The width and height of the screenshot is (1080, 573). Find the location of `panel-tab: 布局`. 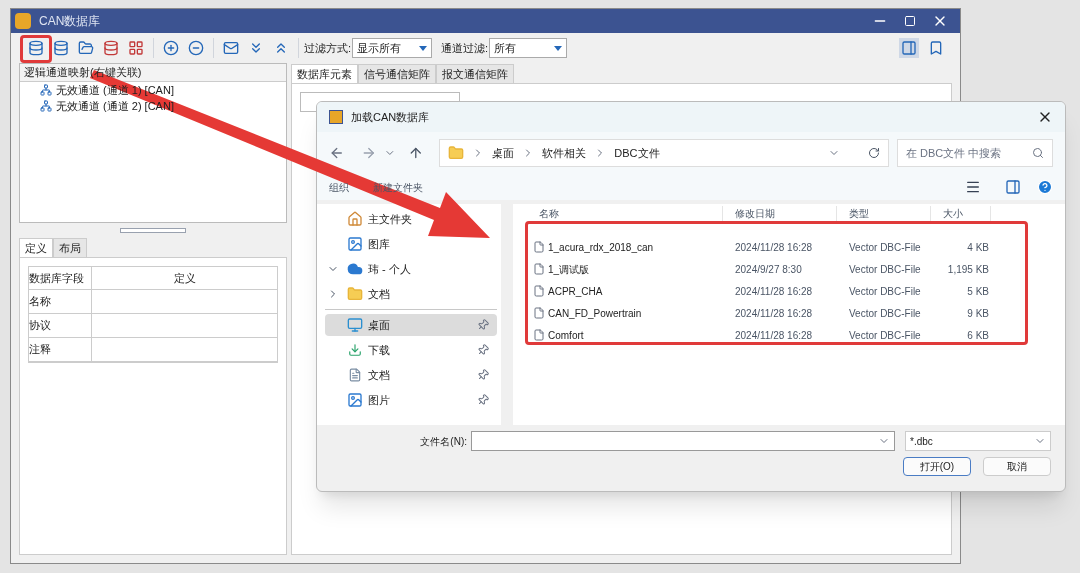

panel-tab: 布局 is located at coordinates (70, 247).